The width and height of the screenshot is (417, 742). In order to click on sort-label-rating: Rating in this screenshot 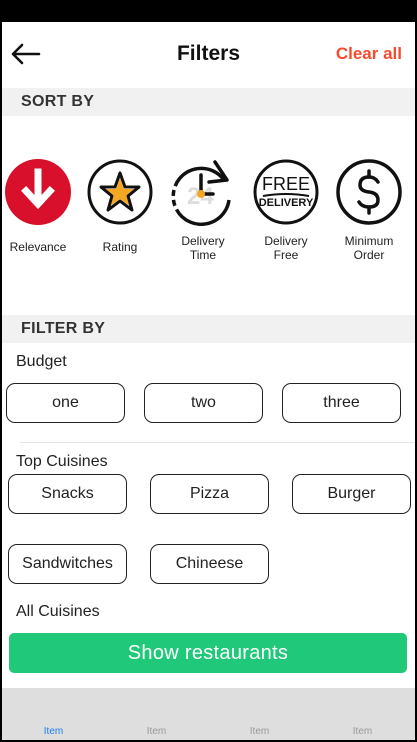, I will do `click(120, 247)`.